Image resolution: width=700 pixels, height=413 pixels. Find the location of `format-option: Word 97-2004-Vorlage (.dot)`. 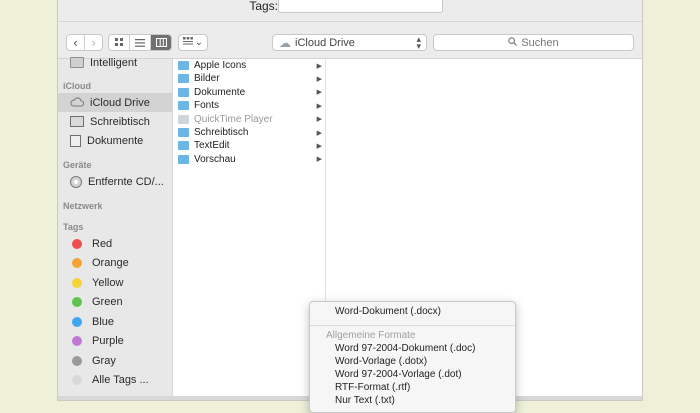

format-option: Word 97-2004-Vorlage (.dot) is located at coordinates (398, 374).